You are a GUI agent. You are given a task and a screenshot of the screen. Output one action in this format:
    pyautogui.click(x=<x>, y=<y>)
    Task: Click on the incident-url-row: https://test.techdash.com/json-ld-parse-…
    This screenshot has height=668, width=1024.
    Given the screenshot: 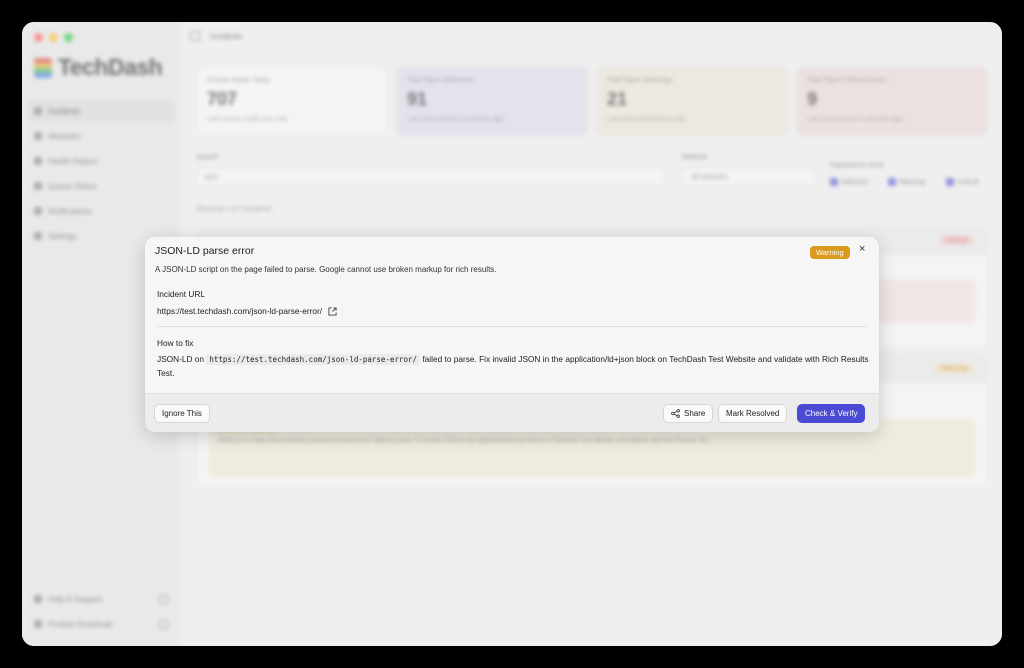 What is the action you would take?
    pyautogui.click(x=247, y=311)
    